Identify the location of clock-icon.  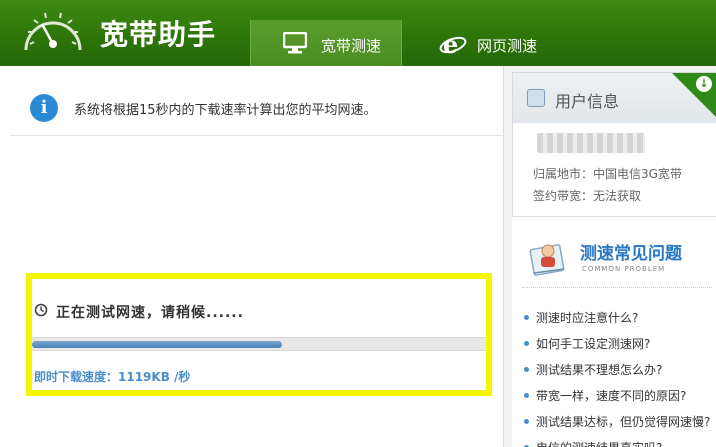
(41, 310).